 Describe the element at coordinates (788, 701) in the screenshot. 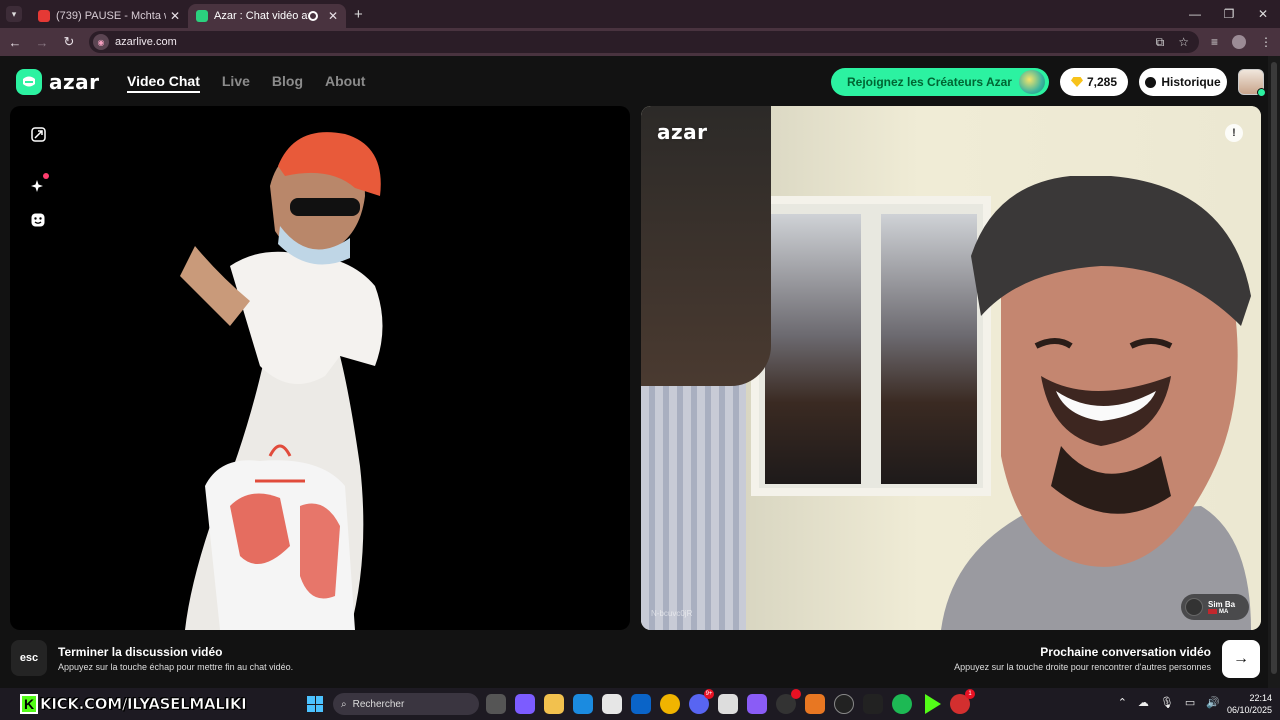

I see `steam-icon` at that location.